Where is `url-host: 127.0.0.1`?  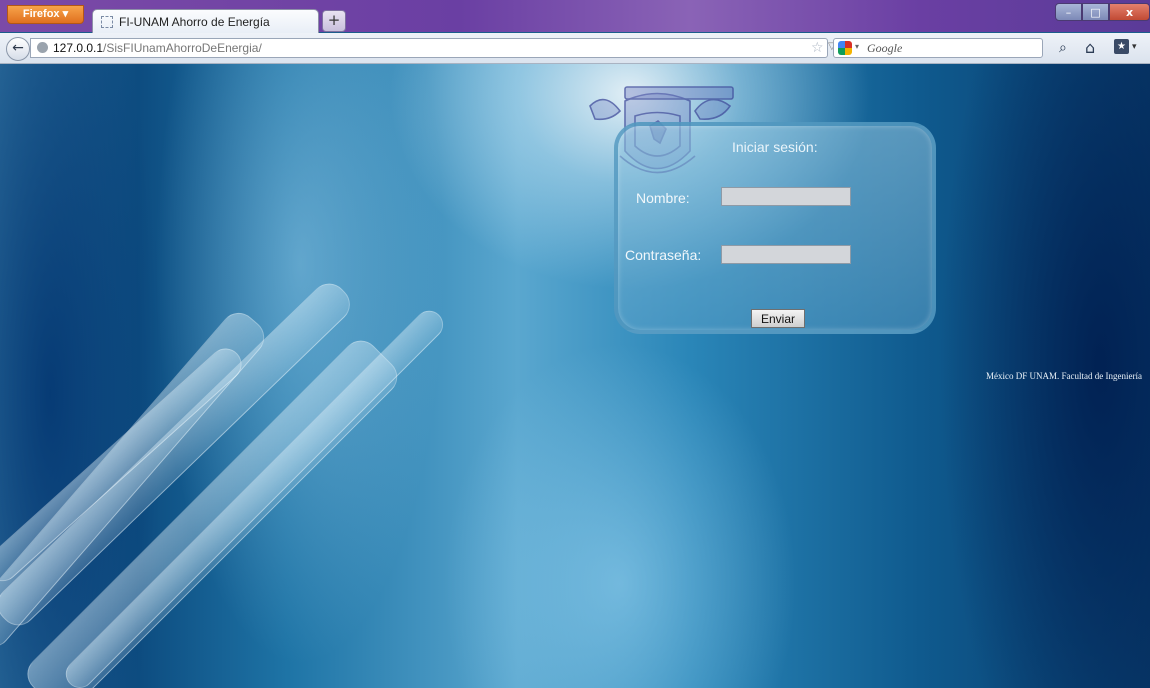
url-host: 127.0.0.1 is located at coordinates (78, 48).